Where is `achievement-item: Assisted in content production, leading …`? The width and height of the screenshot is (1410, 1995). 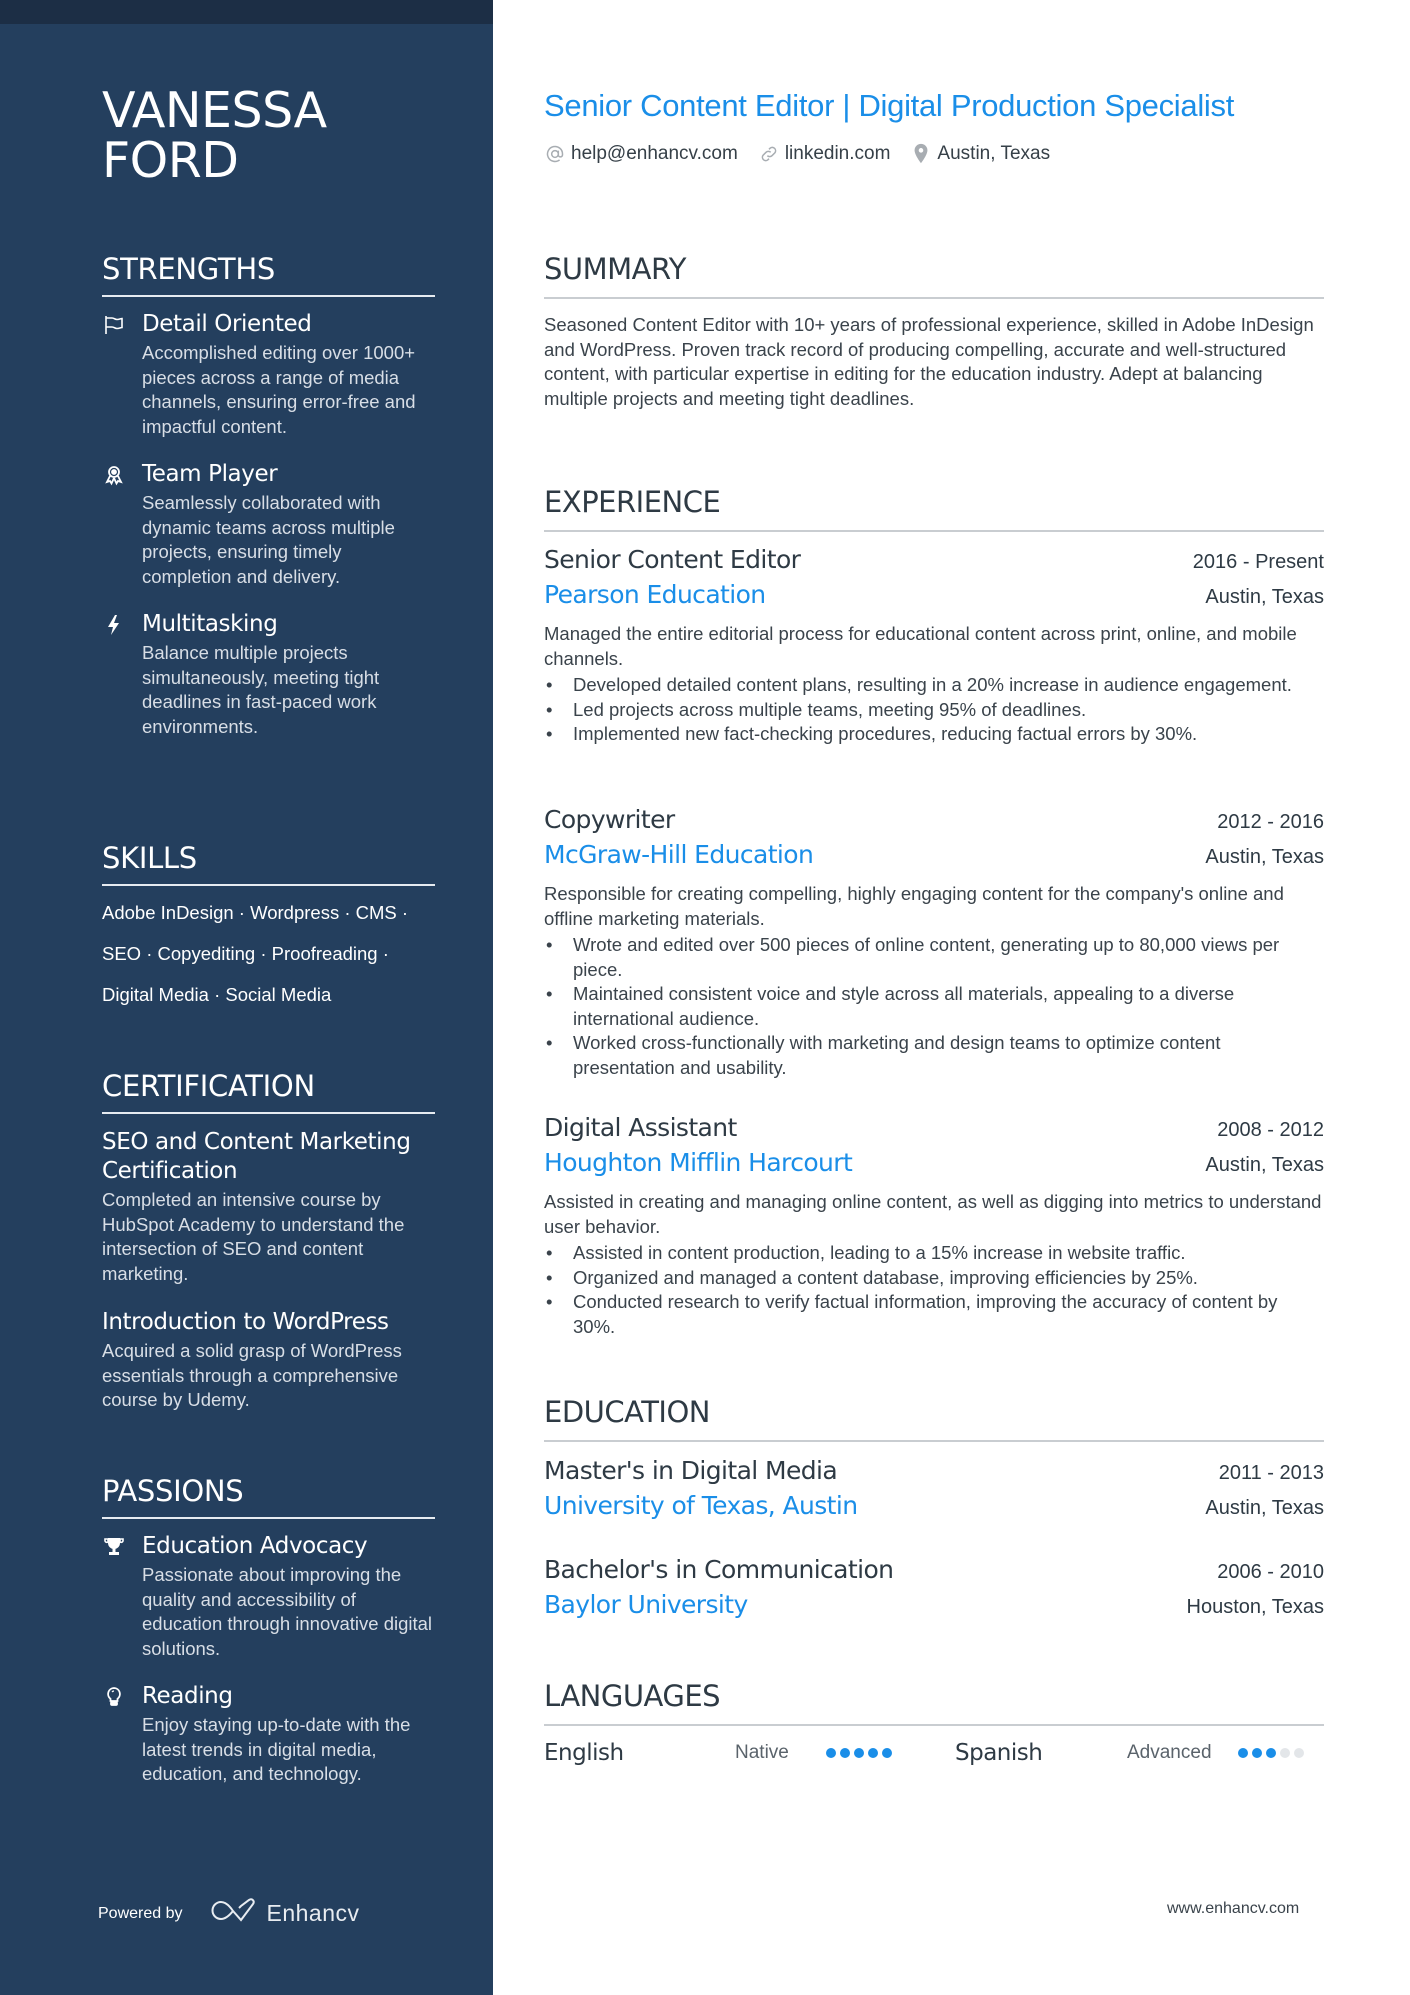
achievement-item: Assisted in content production, leading … is located at coordinates (934, 1253).